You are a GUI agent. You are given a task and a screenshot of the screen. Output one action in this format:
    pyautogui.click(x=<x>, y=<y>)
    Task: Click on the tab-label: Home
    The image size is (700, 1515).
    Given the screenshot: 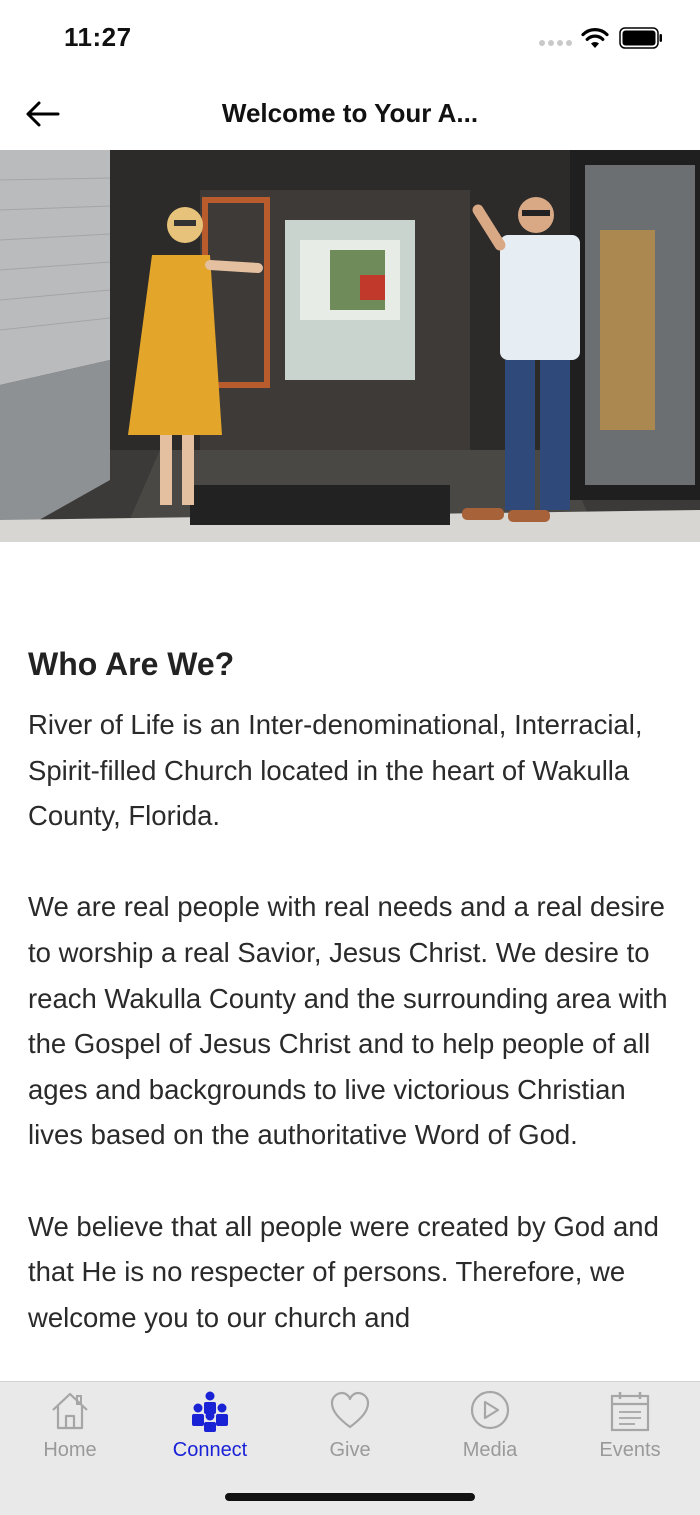 What is the action you would take?
    pyautogui.click(x=70, y=1450)
    